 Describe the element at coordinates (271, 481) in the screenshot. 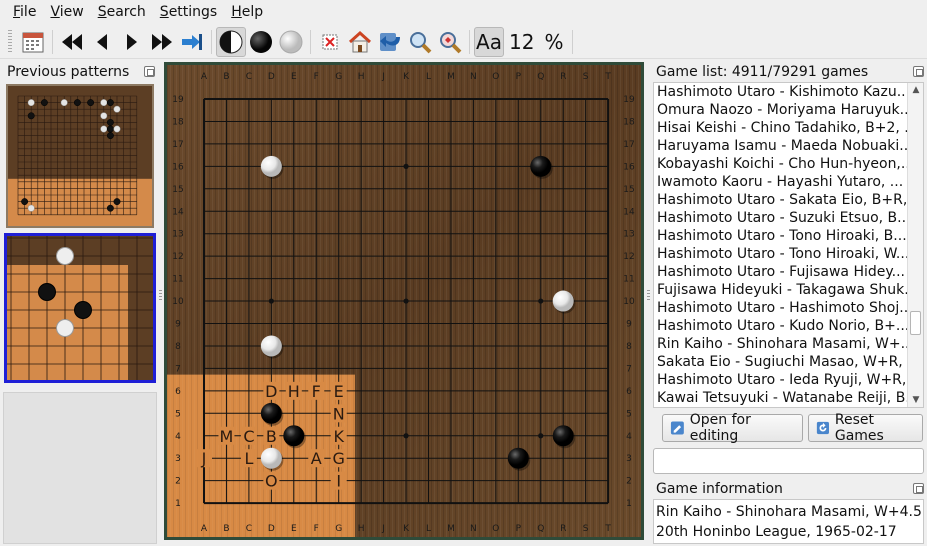

I see `continuation-label: O` at that location.